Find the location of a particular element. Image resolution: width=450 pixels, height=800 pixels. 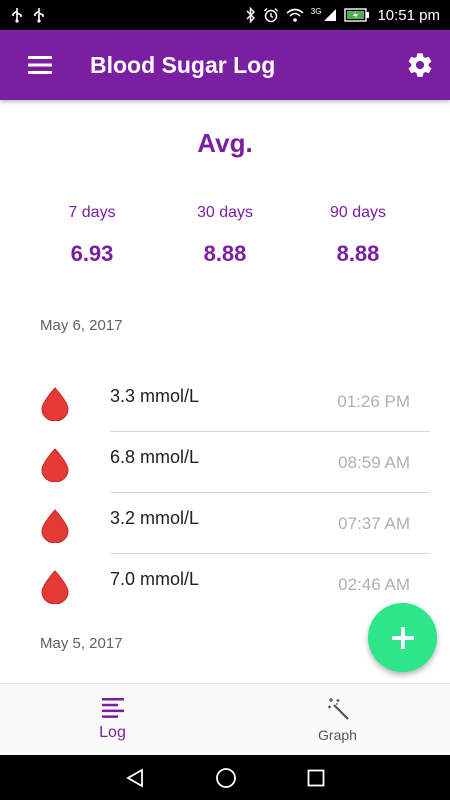

status-left-icons is located at coordinates (28, 15).